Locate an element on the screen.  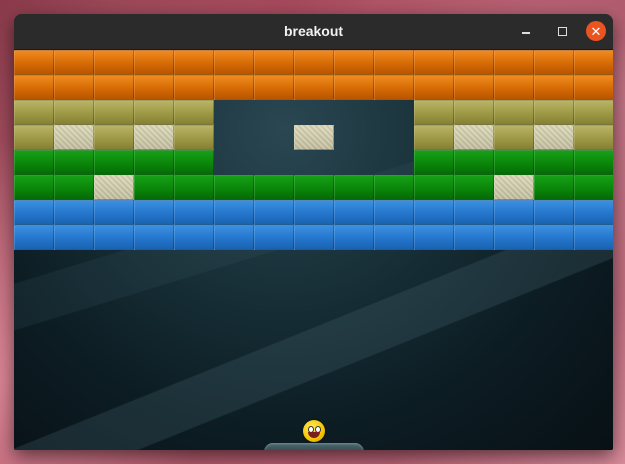
maximize-button is located at coordinates (562, 31).